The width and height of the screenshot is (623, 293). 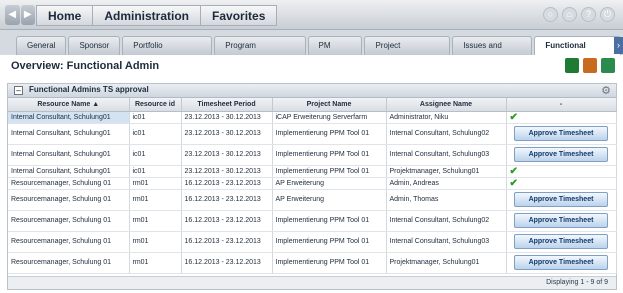 I want to click on cell-assignee: Administrator, Niku, so click(x=446, y=117).